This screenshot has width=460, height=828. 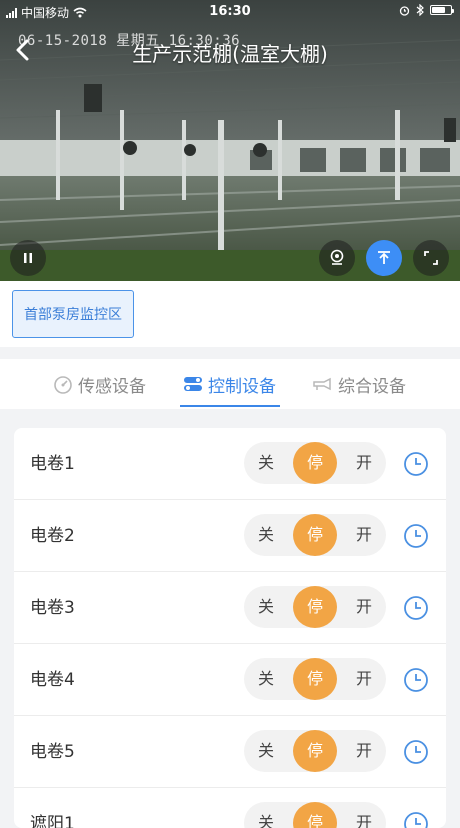 I want to click on alarm-icon, so click(x=404, y=10).